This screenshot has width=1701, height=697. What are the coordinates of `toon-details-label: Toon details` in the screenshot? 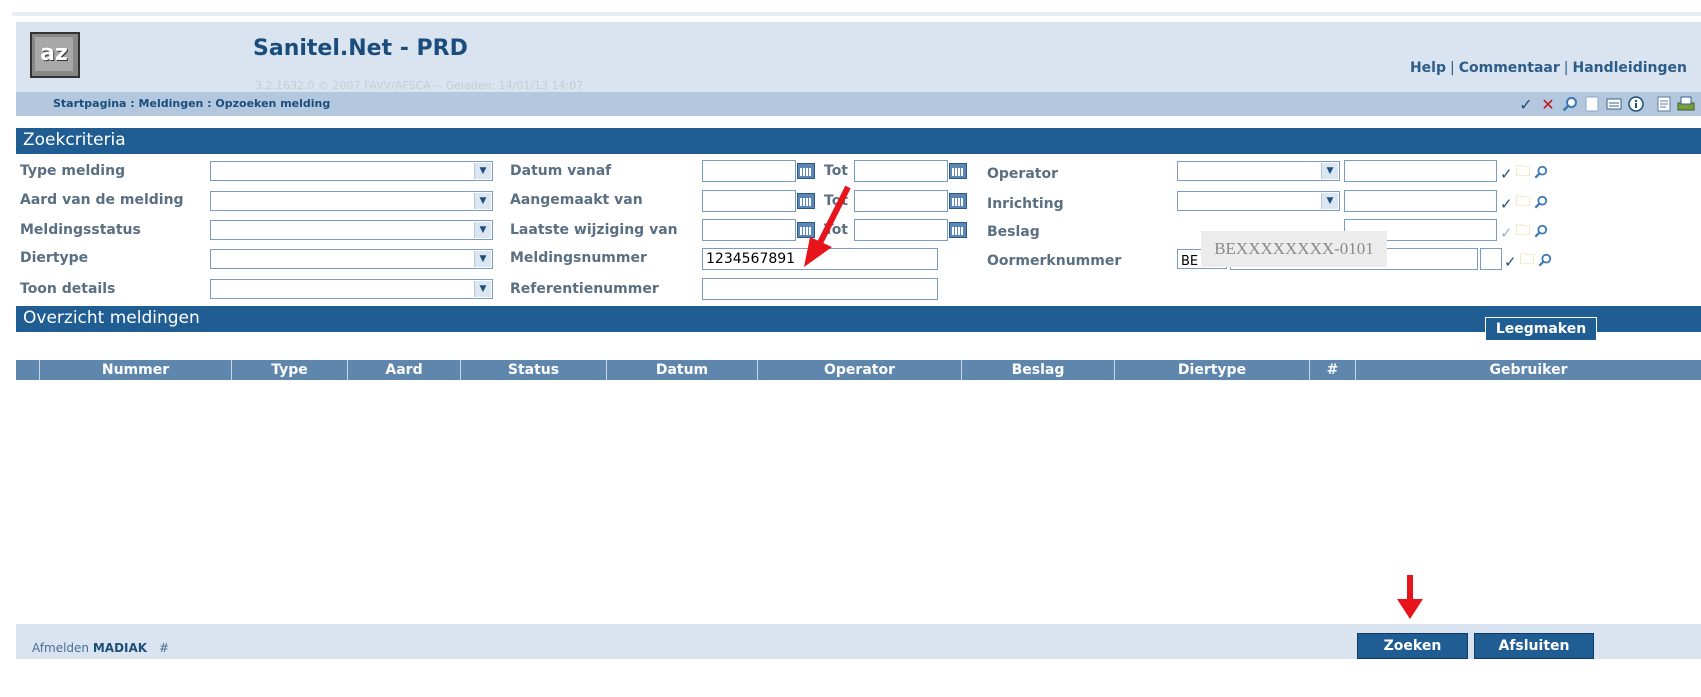 It's located at (68, 289).